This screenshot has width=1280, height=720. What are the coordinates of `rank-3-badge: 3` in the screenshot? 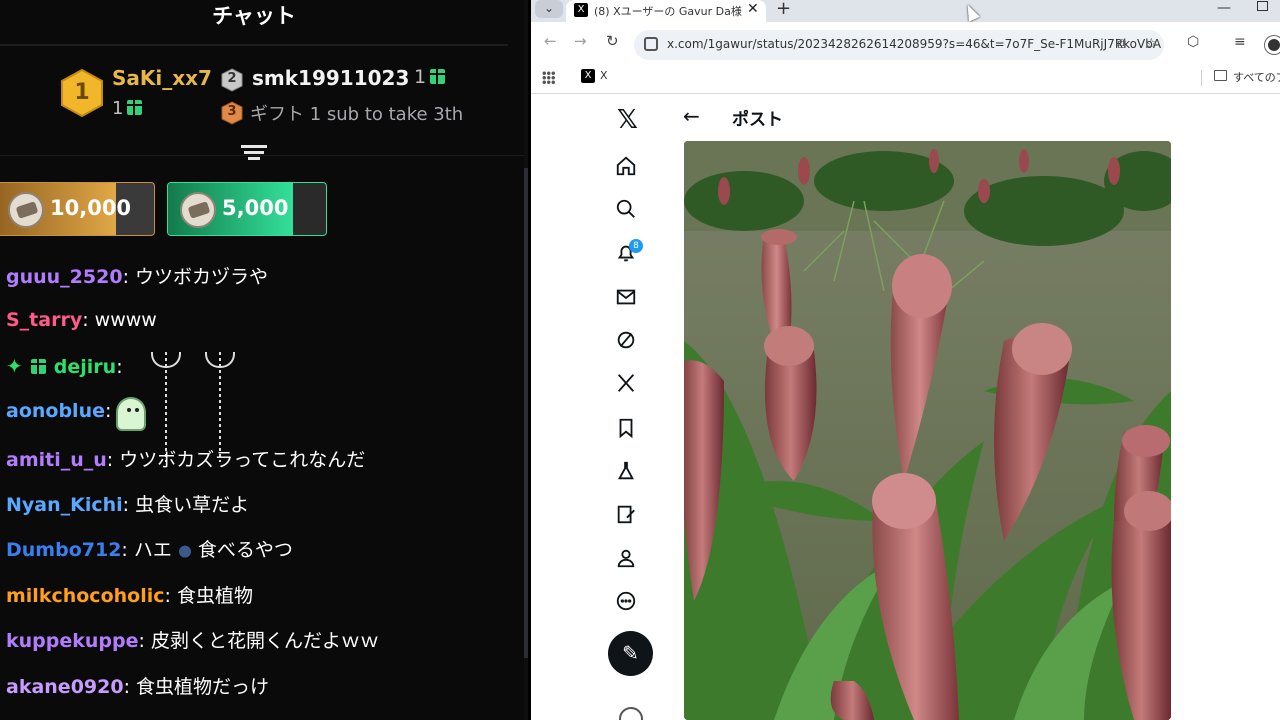 It's located at (232, 113).